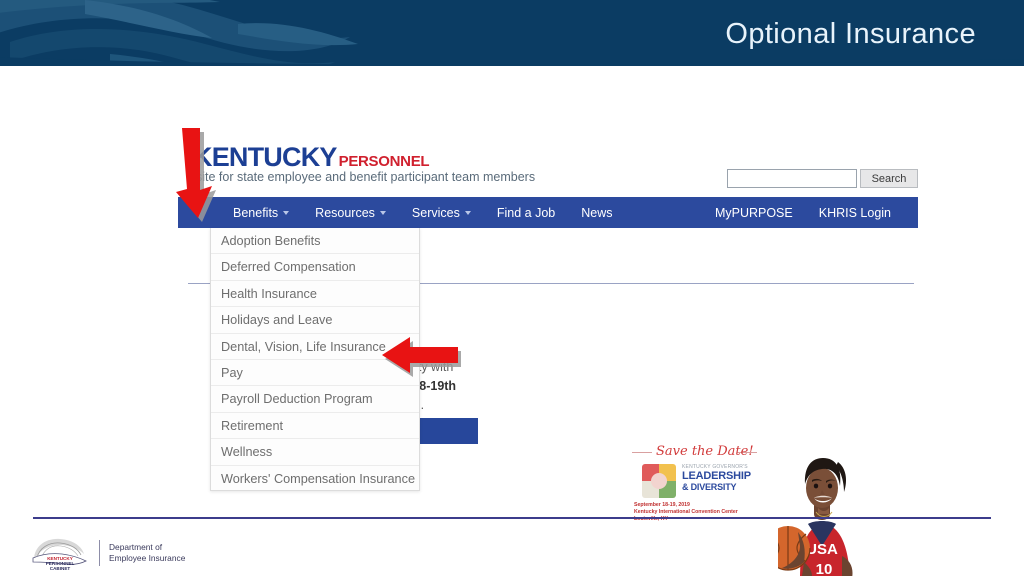 The width and height of the screenshot is (1024, 576). I want to click on promo-dash-left, so click(642, 452).